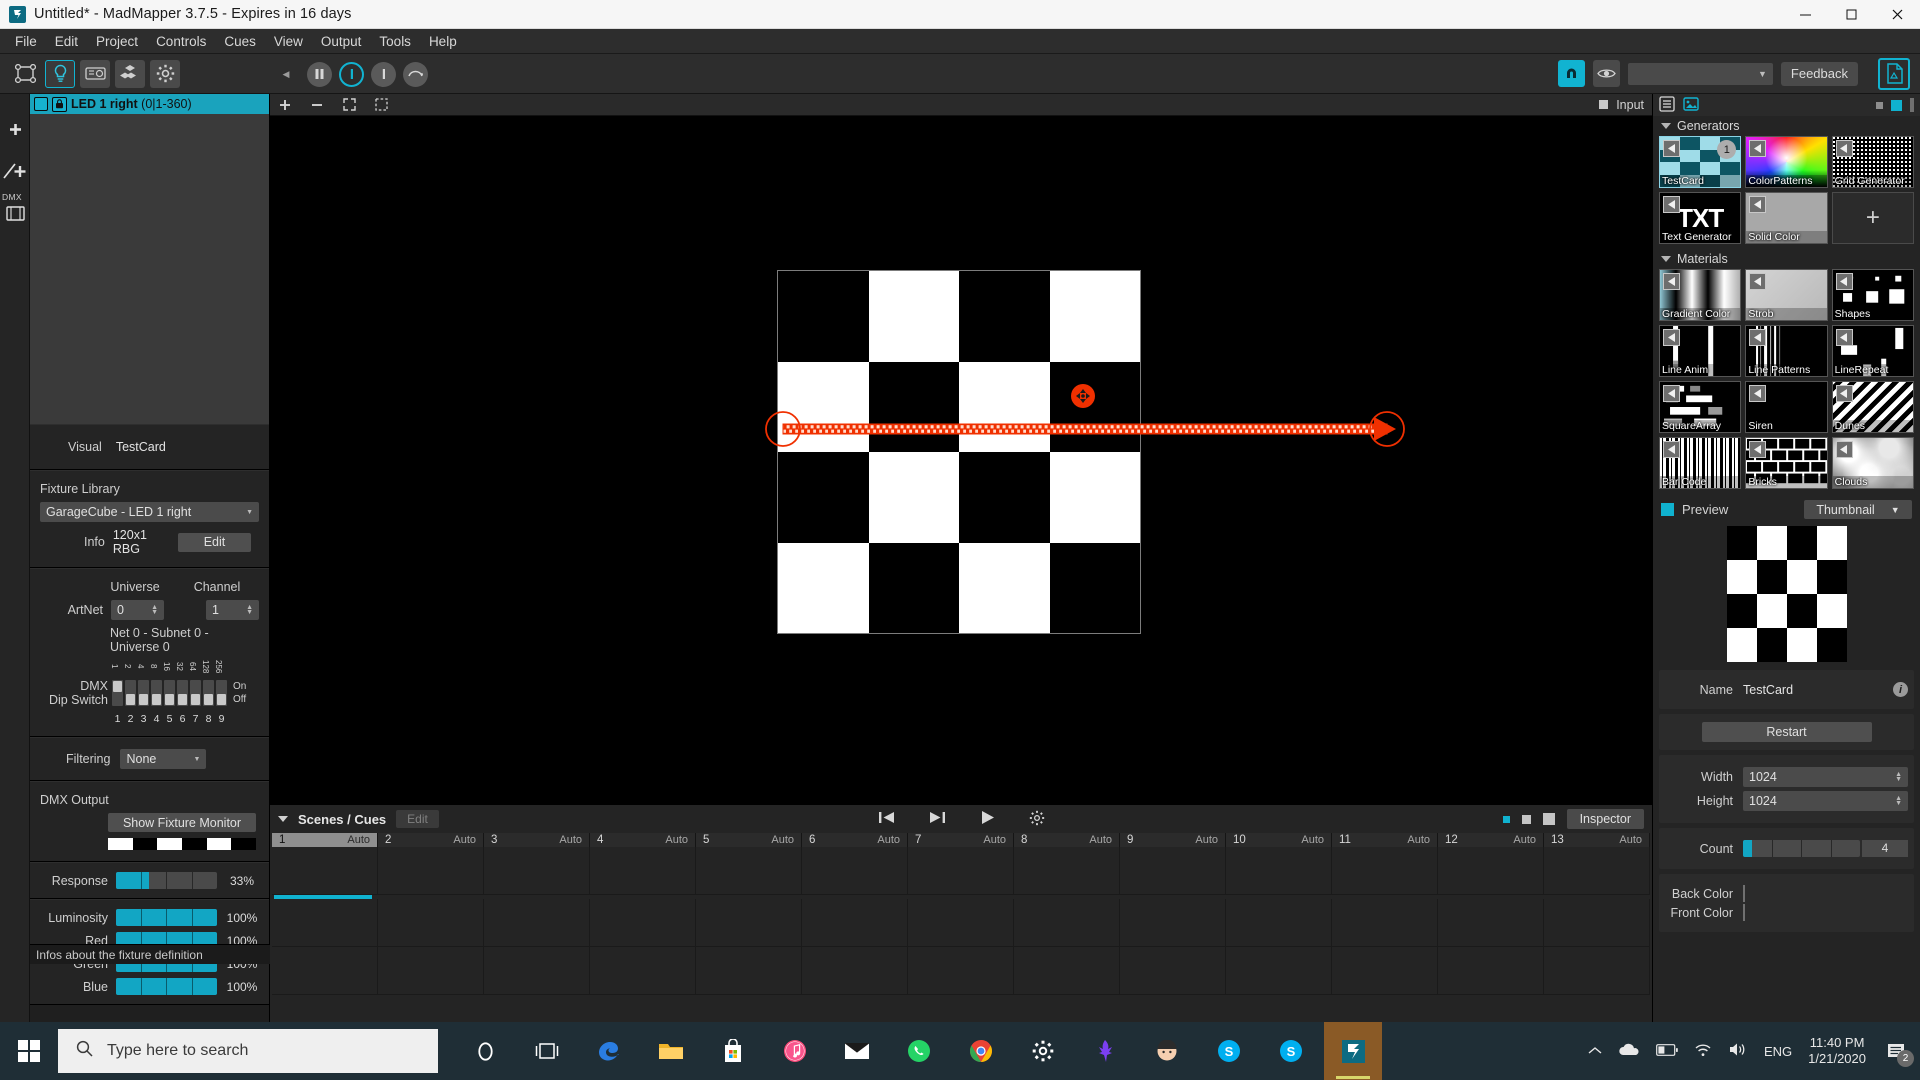 This screenshot has height=1080, width=1920. Describe the element at coordinates (1858, 509) in the screenshot. I see `preview-mode-select: Thumbnail ▼` at that location.